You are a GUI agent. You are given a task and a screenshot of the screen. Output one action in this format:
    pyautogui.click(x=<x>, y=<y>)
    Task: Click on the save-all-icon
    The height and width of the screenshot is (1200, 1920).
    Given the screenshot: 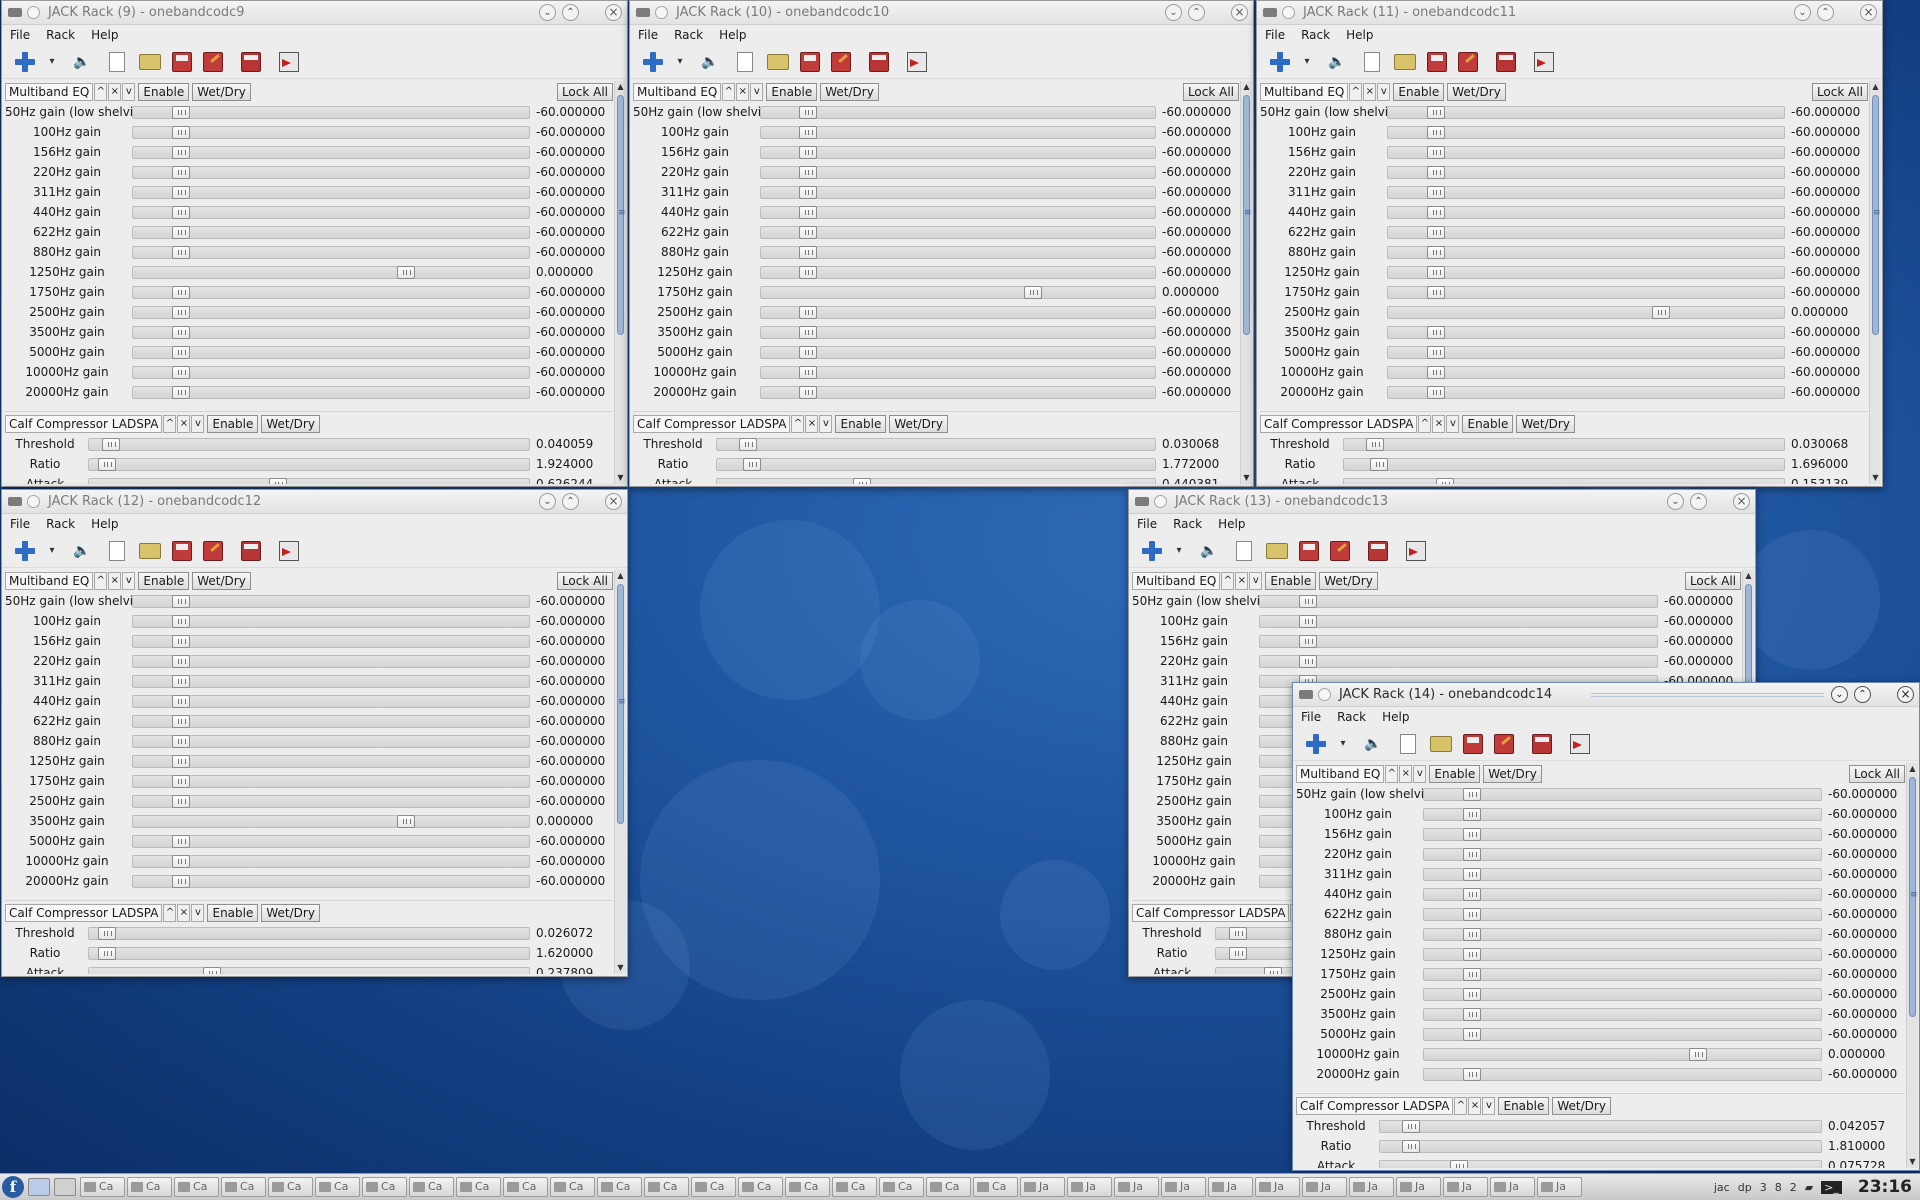 What is the action you would take?
    pyautogui.click(x=251, y=61)
    